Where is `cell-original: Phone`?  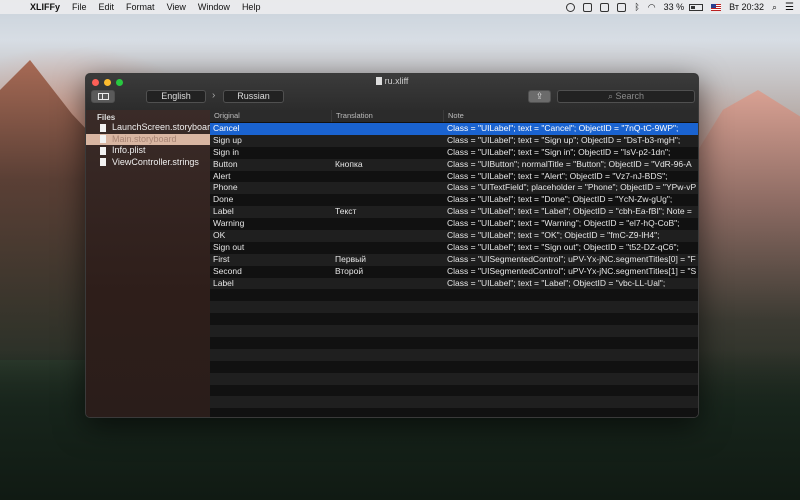
cell-original: Phone is located at coordinates (225, 187).